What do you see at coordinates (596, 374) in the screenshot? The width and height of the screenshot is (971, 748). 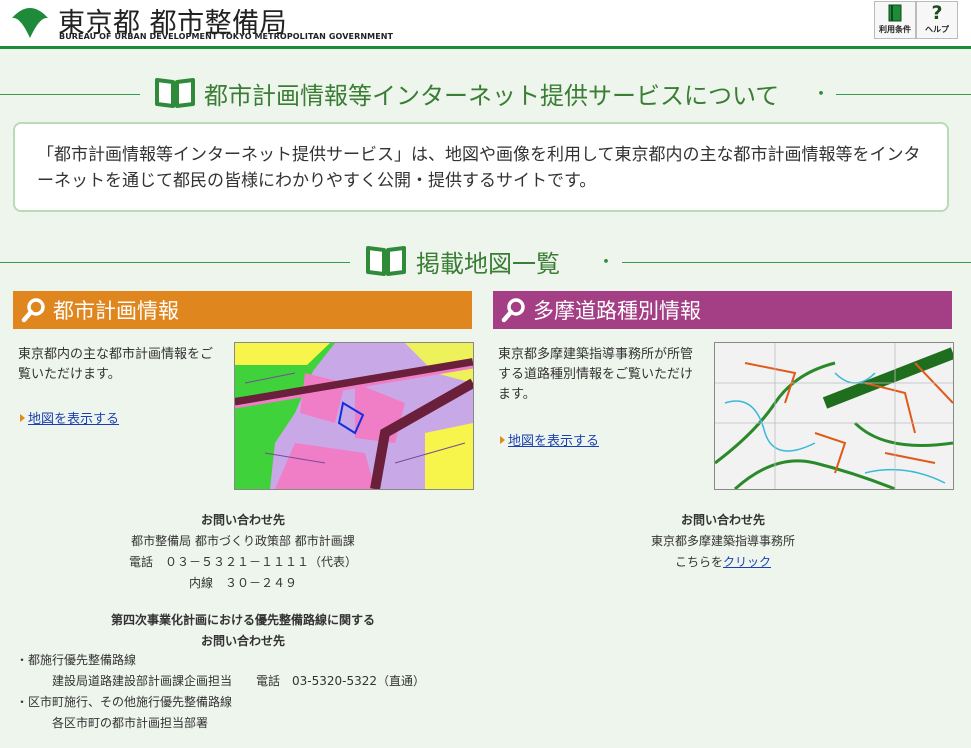 I see `panel-description: 東京都多摩建築指導事務所が所管する道路種別情報をご覧いただけます。` at bounding box center [596, 374].